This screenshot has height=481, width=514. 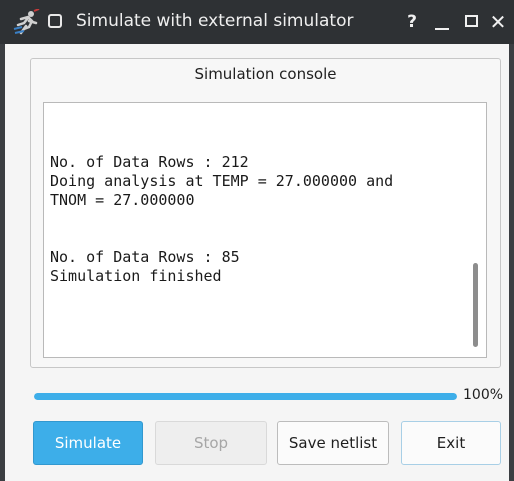 What do you see at coordinates (26, 22) in the screenshot?
I see `app-icon` at bounding box center [26, 22].